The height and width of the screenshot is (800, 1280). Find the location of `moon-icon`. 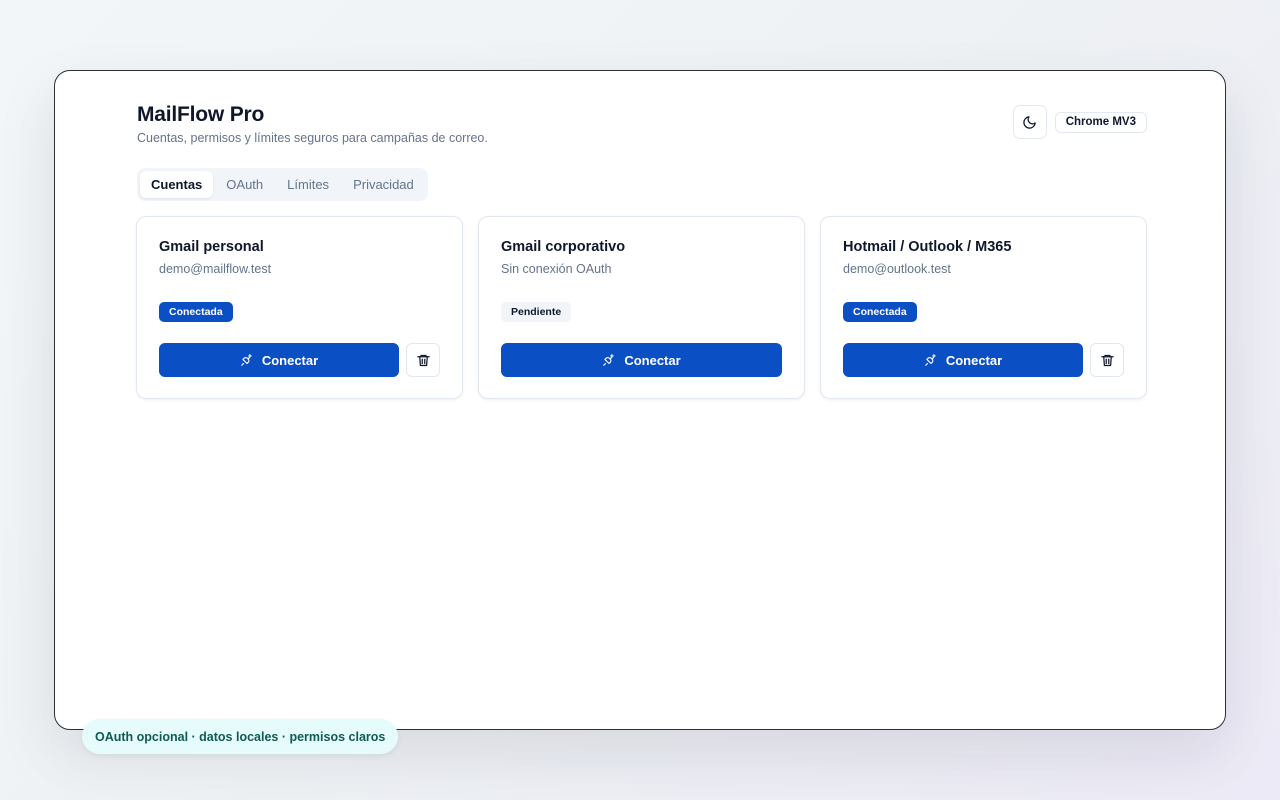

moon-icon is located at coordinates (1029, 122).